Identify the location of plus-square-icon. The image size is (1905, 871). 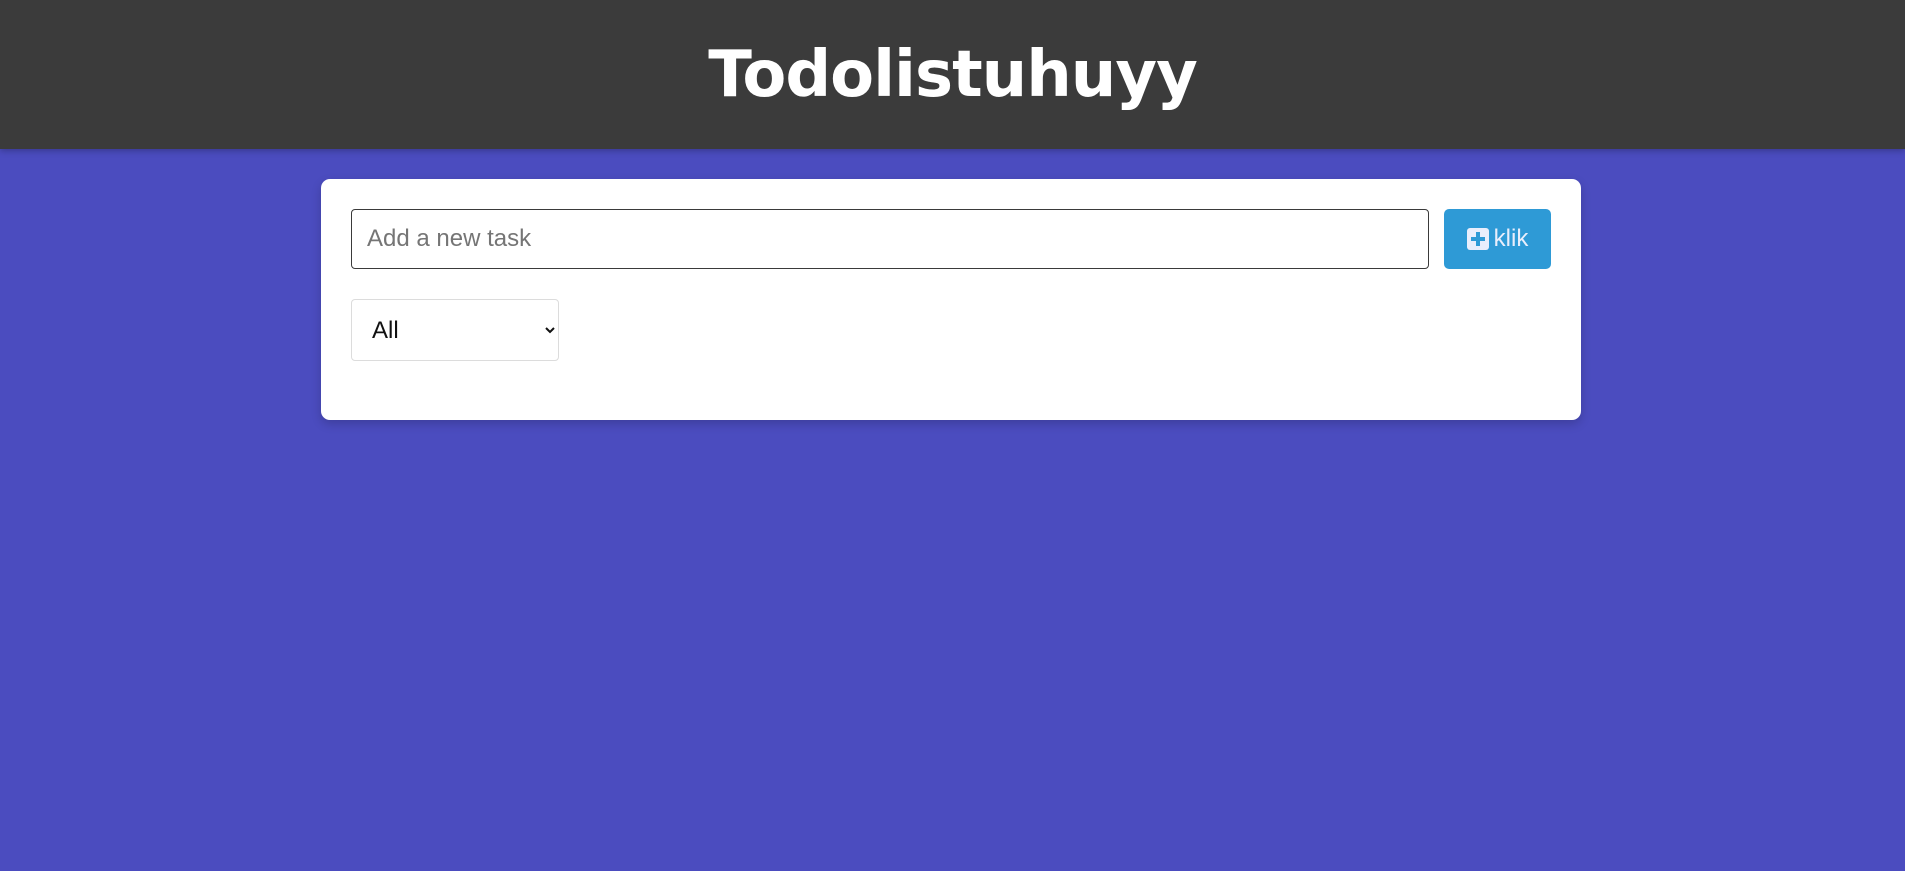
(1477, 239).